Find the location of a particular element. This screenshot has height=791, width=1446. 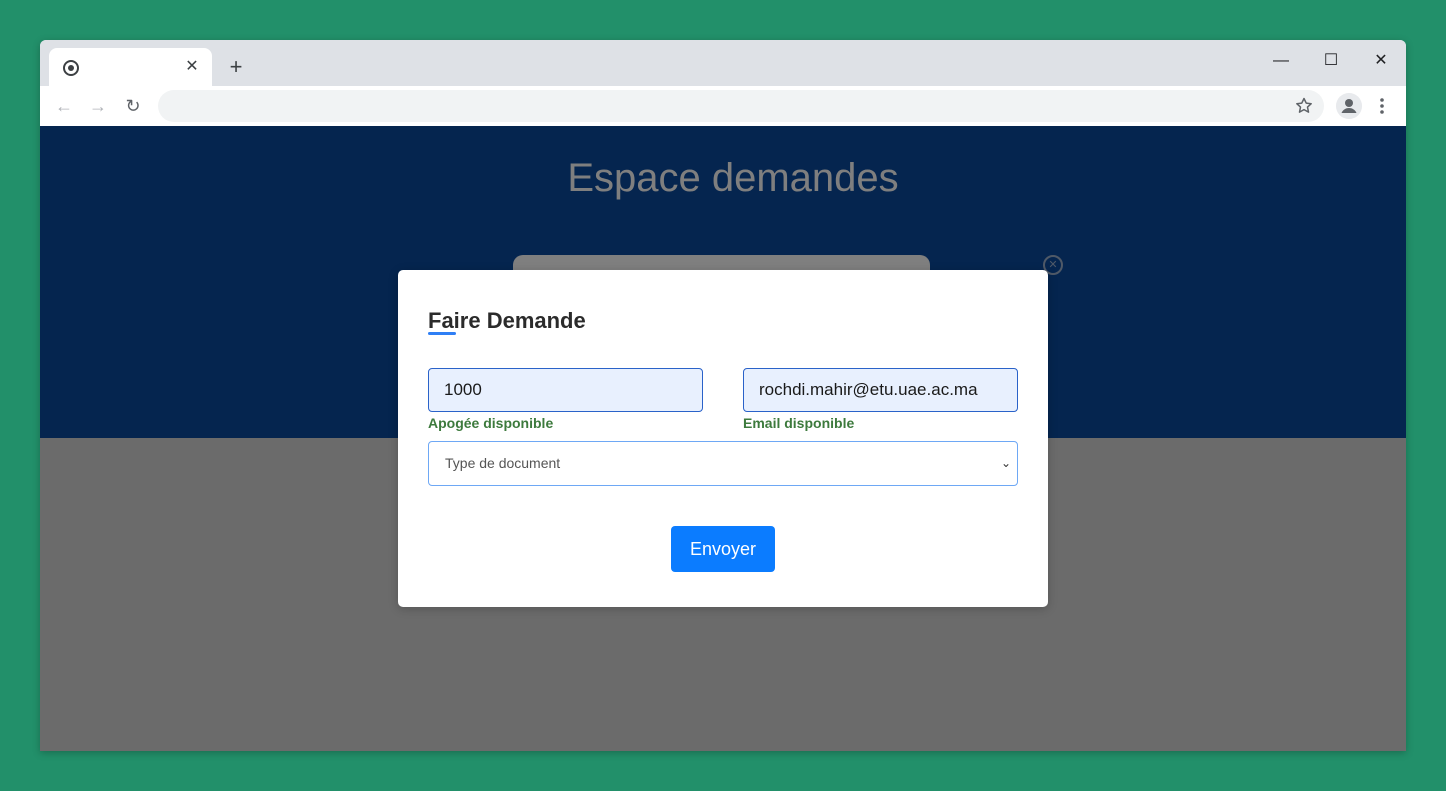

menu-kebab-icon is located at coordinates (1382, 106).